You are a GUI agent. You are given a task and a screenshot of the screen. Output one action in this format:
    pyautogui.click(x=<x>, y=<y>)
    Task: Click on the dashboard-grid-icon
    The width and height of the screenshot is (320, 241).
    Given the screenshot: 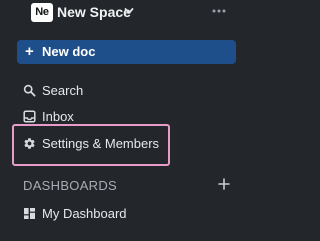 What is the action you would take?
    pyautogui.click(x=29, y=213)
    